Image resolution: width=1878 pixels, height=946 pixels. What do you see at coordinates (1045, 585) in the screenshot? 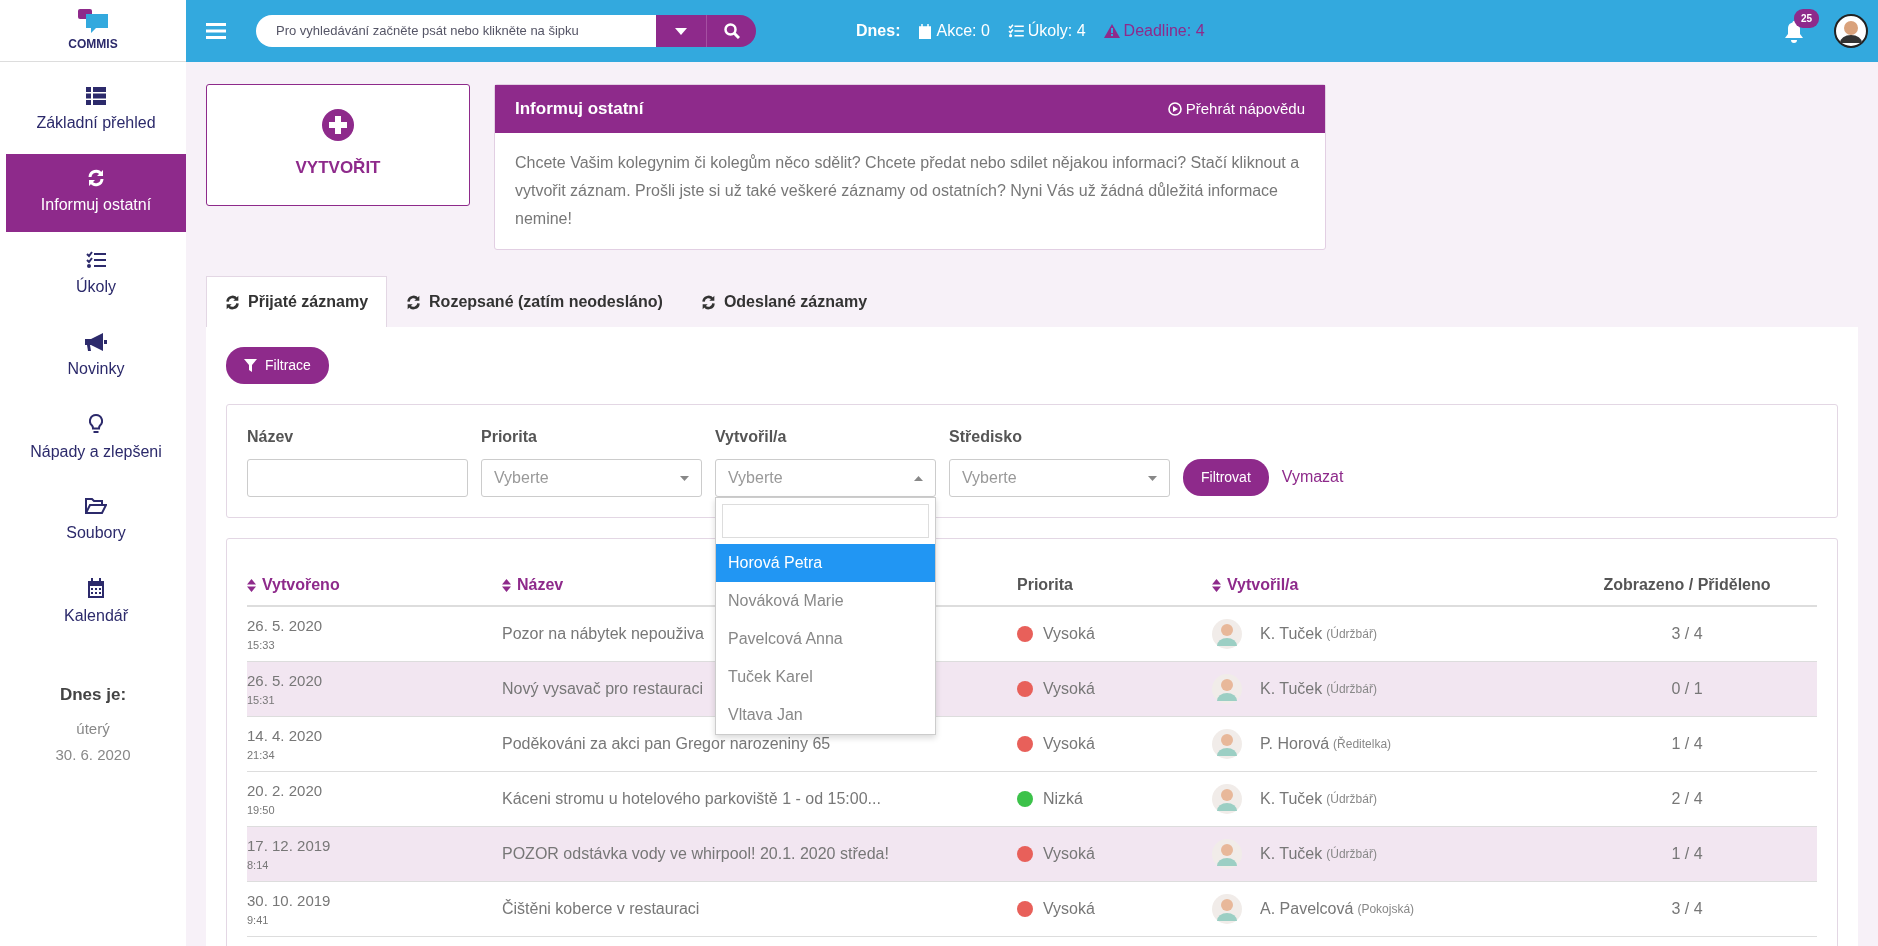
I see `column-header: Priorita` at bounding box center [1045, 585].